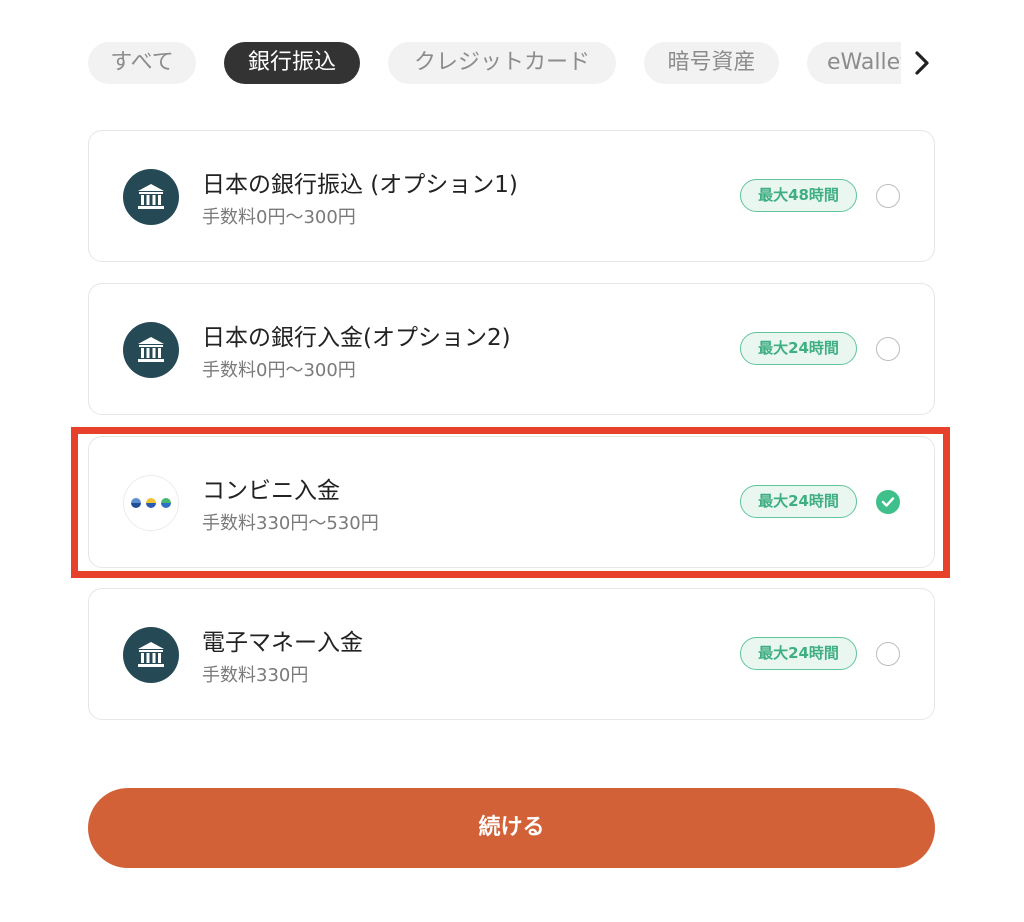  I want to click on chevron-right-icon, so click(922, 63).